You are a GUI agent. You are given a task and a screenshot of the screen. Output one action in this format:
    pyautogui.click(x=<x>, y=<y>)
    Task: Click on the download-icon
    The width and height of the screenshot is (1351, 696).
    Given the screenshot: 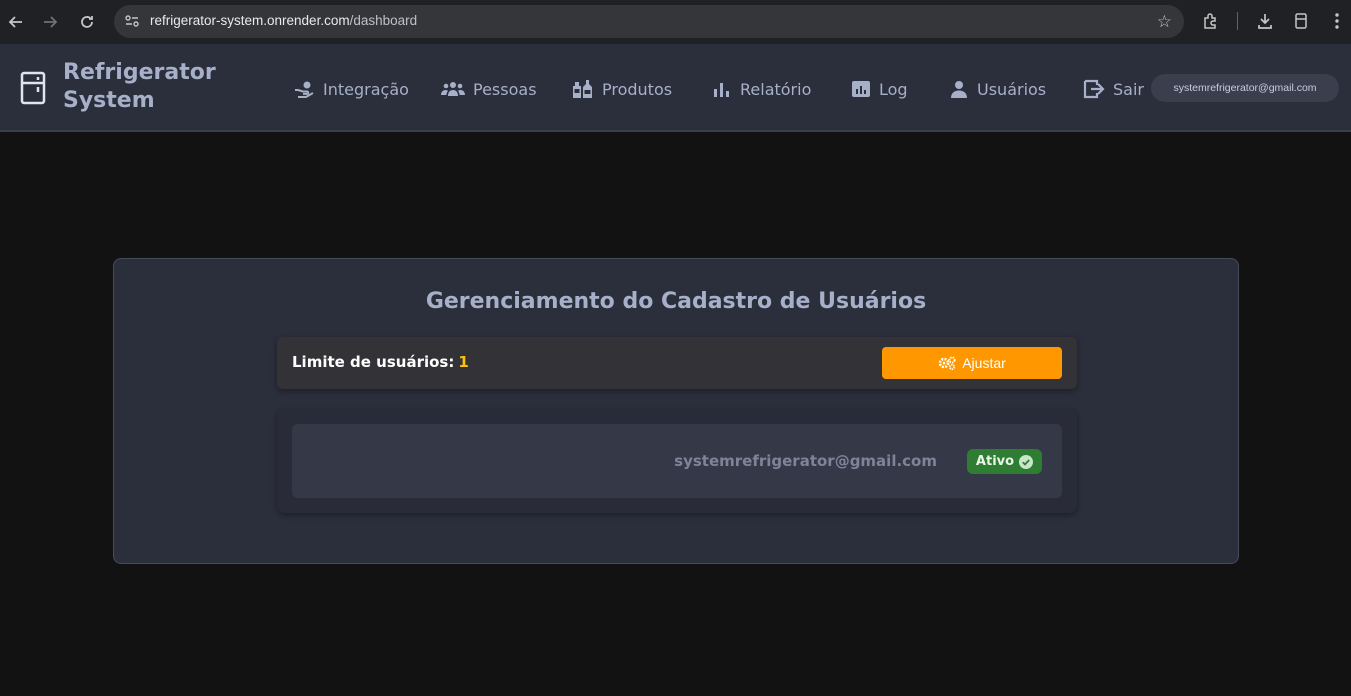 What is the action you would take?
    pyautogui.click(x=1265, y=21)
    